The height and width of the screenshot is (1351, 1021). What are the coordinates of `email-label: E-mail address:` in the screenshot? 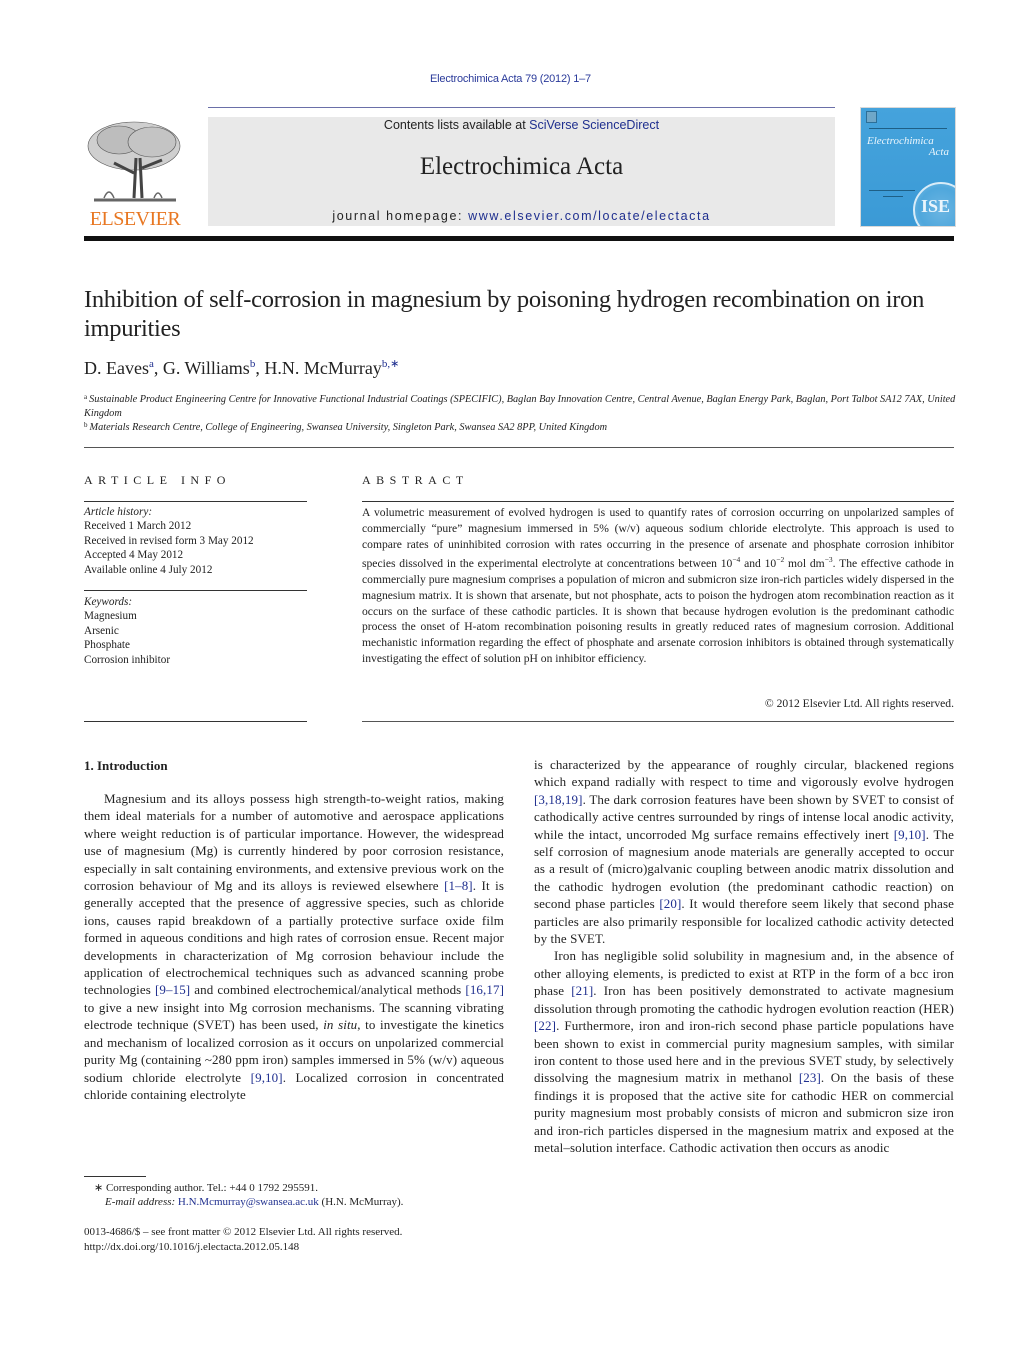 It's located at (141, 1202).